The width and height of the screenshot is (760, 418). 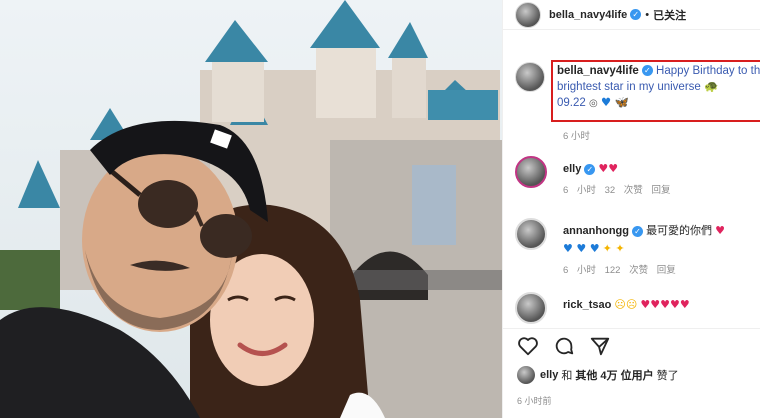 I want to click on earth-icon: ◎, so click(x=593, y=103).